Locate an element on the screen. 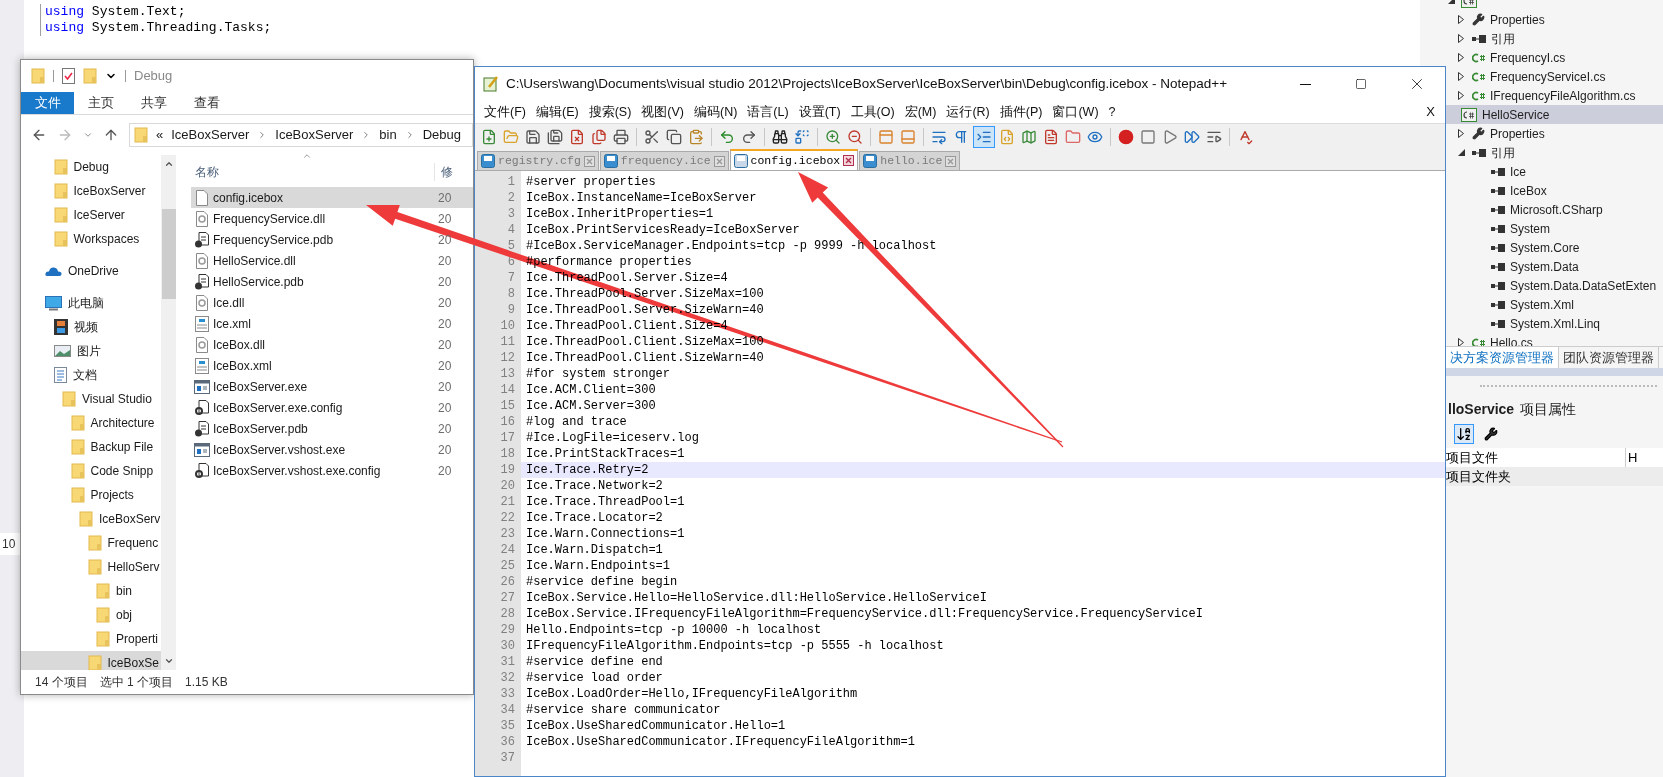 The width and height of the screenshot is (1663, 777). scroll-down-icon is located at coordinates (168, 661).